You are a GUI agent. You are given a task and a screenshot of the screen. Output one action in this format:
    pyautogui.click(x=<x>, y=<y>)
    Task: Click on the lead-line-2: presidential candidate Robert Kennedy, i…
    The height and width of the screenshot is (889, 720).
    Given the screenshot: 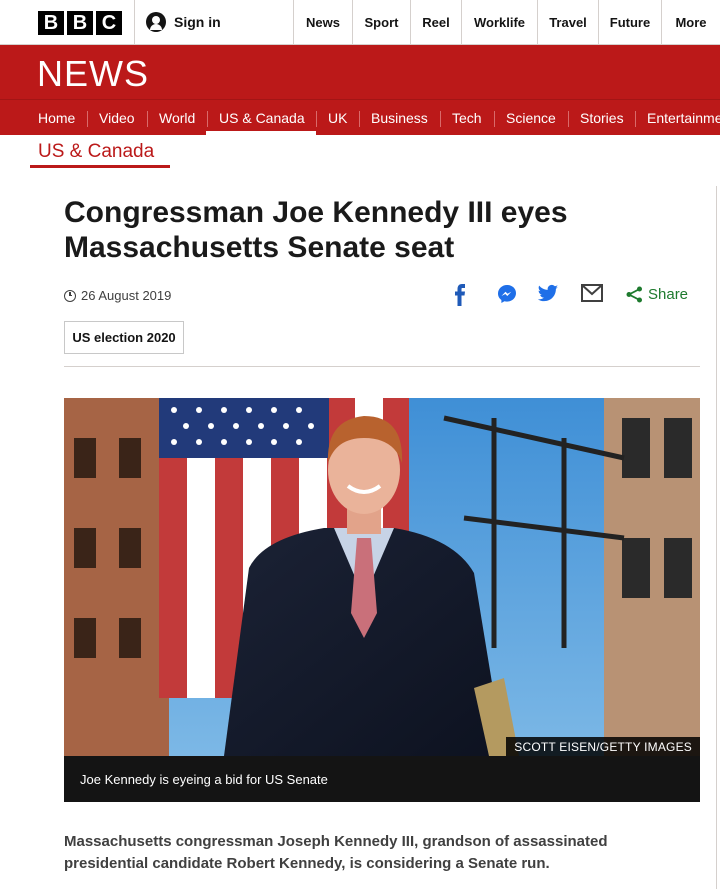 What is the action you would take?
    pyautogui.click(x=307, y=863)
    